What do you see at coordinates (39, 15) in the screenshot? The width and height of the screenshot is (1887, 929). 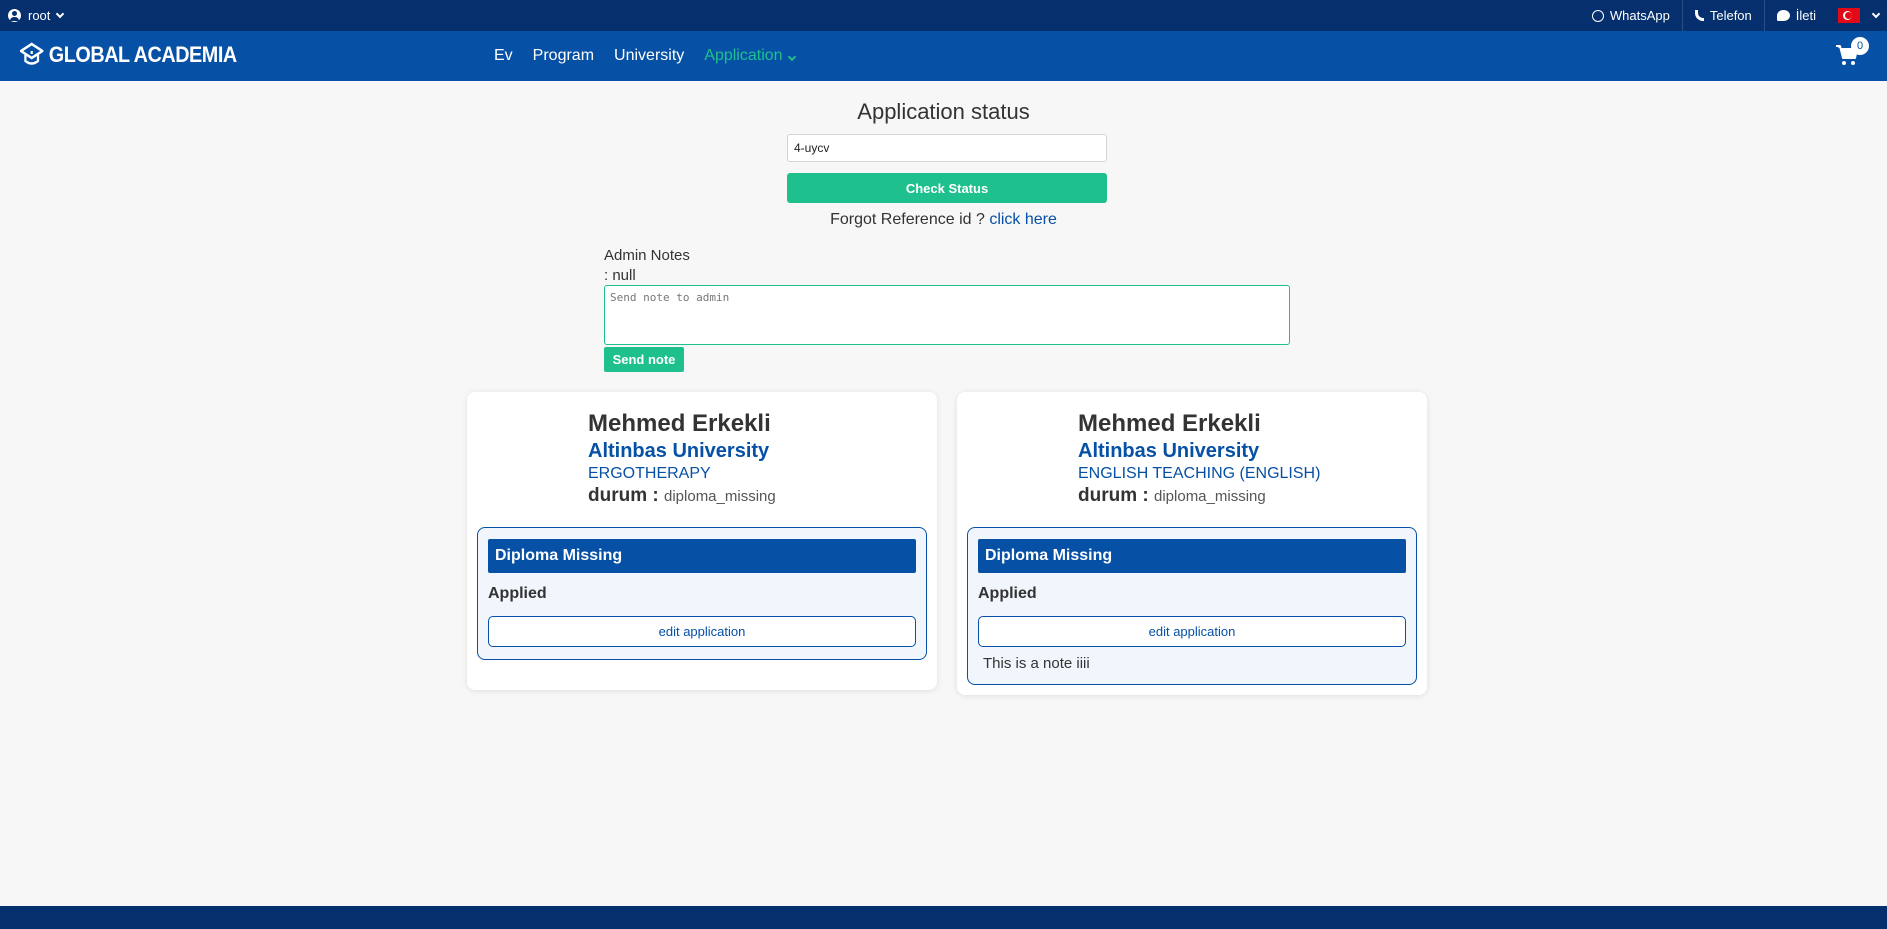 I see `user-name: root` at bounding box center [39, 15].